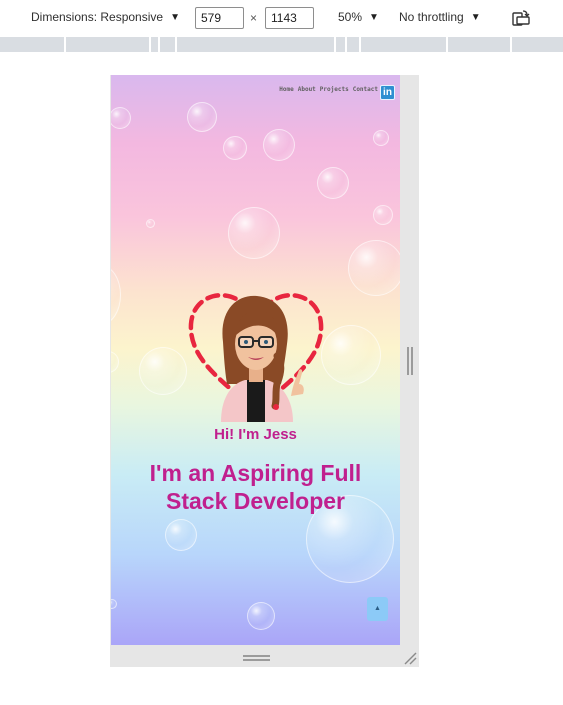 The width and height of the screenshot is (563, 705). What do you see at coordinates (255, 434) in the screenshot?
I see `greeting: Hi! I'm Jess` at bounding box center [255, 434].